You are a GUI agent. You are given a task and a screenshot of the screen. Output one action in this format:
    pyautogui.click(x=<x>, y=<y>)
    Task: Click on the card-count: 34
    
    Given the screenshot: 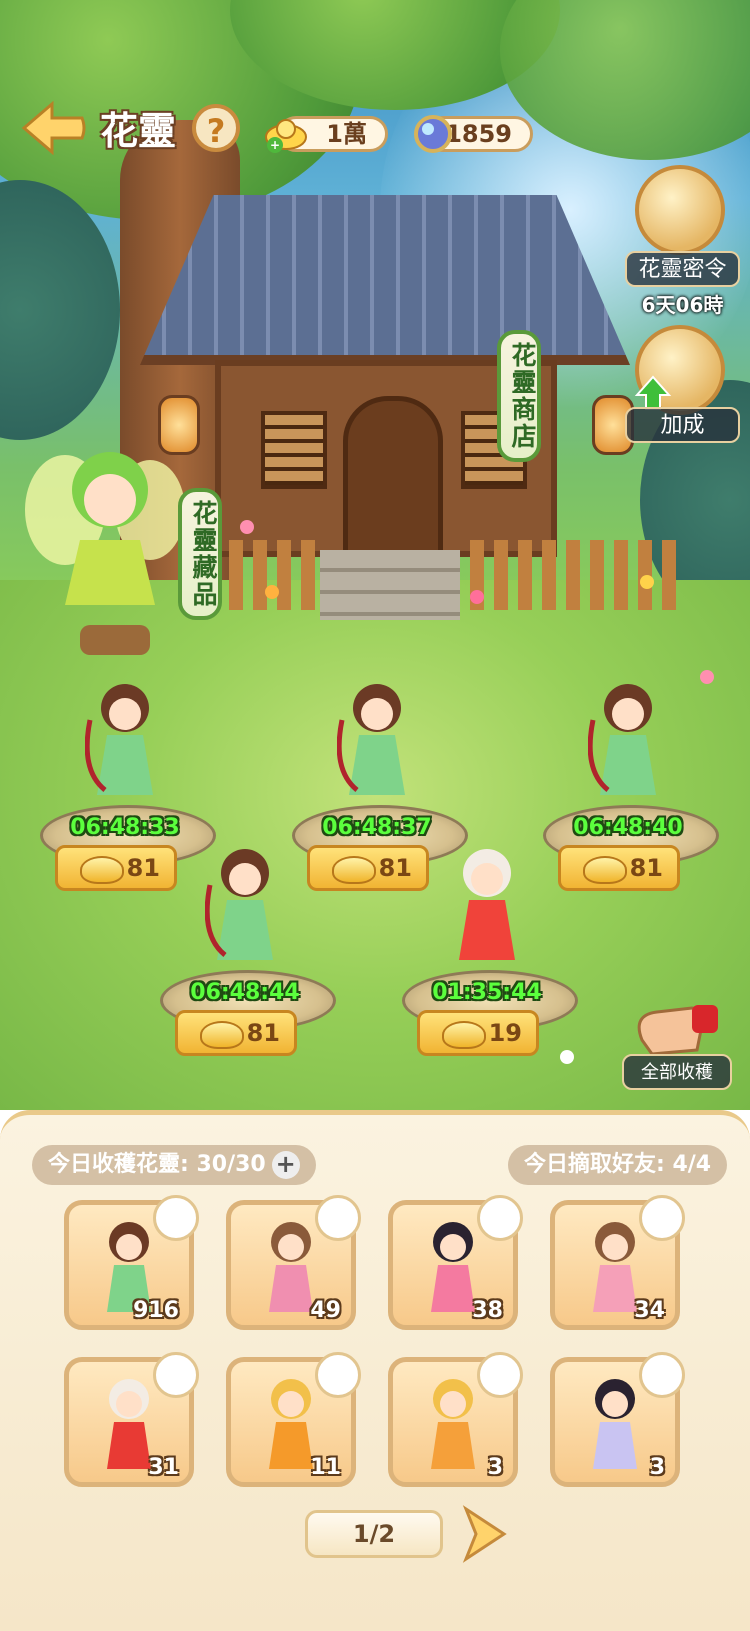 What is the action you would take?
    pyautogui.click(x=649, y=1310)
    